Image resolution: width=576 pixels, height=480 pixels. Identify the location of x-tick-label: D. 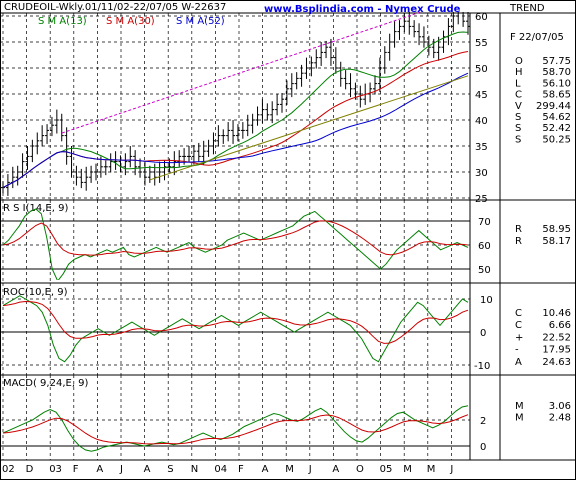
(30, 469).